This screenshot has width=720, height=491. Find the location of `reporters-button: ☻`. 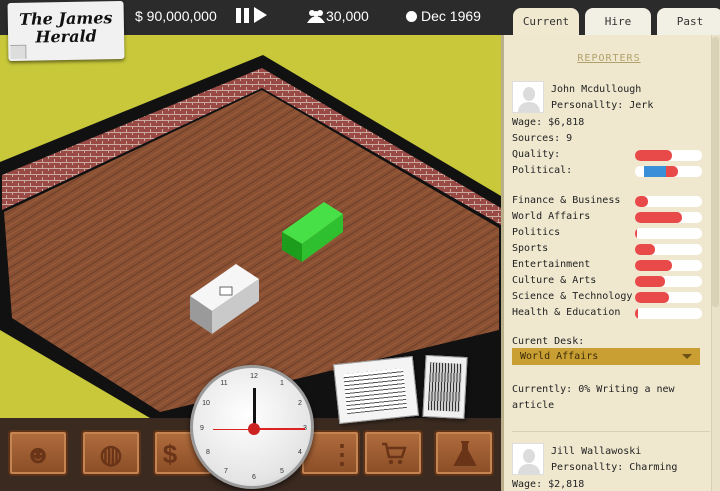

reporters-button: ☻ is located at coordinates (38, 453).